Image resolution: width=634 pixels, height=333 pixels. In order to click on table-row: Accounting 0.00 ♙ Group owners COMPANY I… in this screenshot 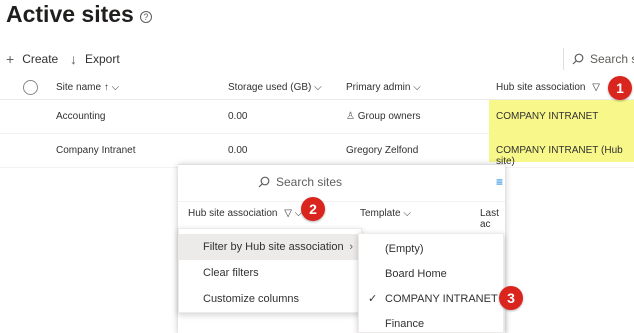, I will do `click(317, 117)`.